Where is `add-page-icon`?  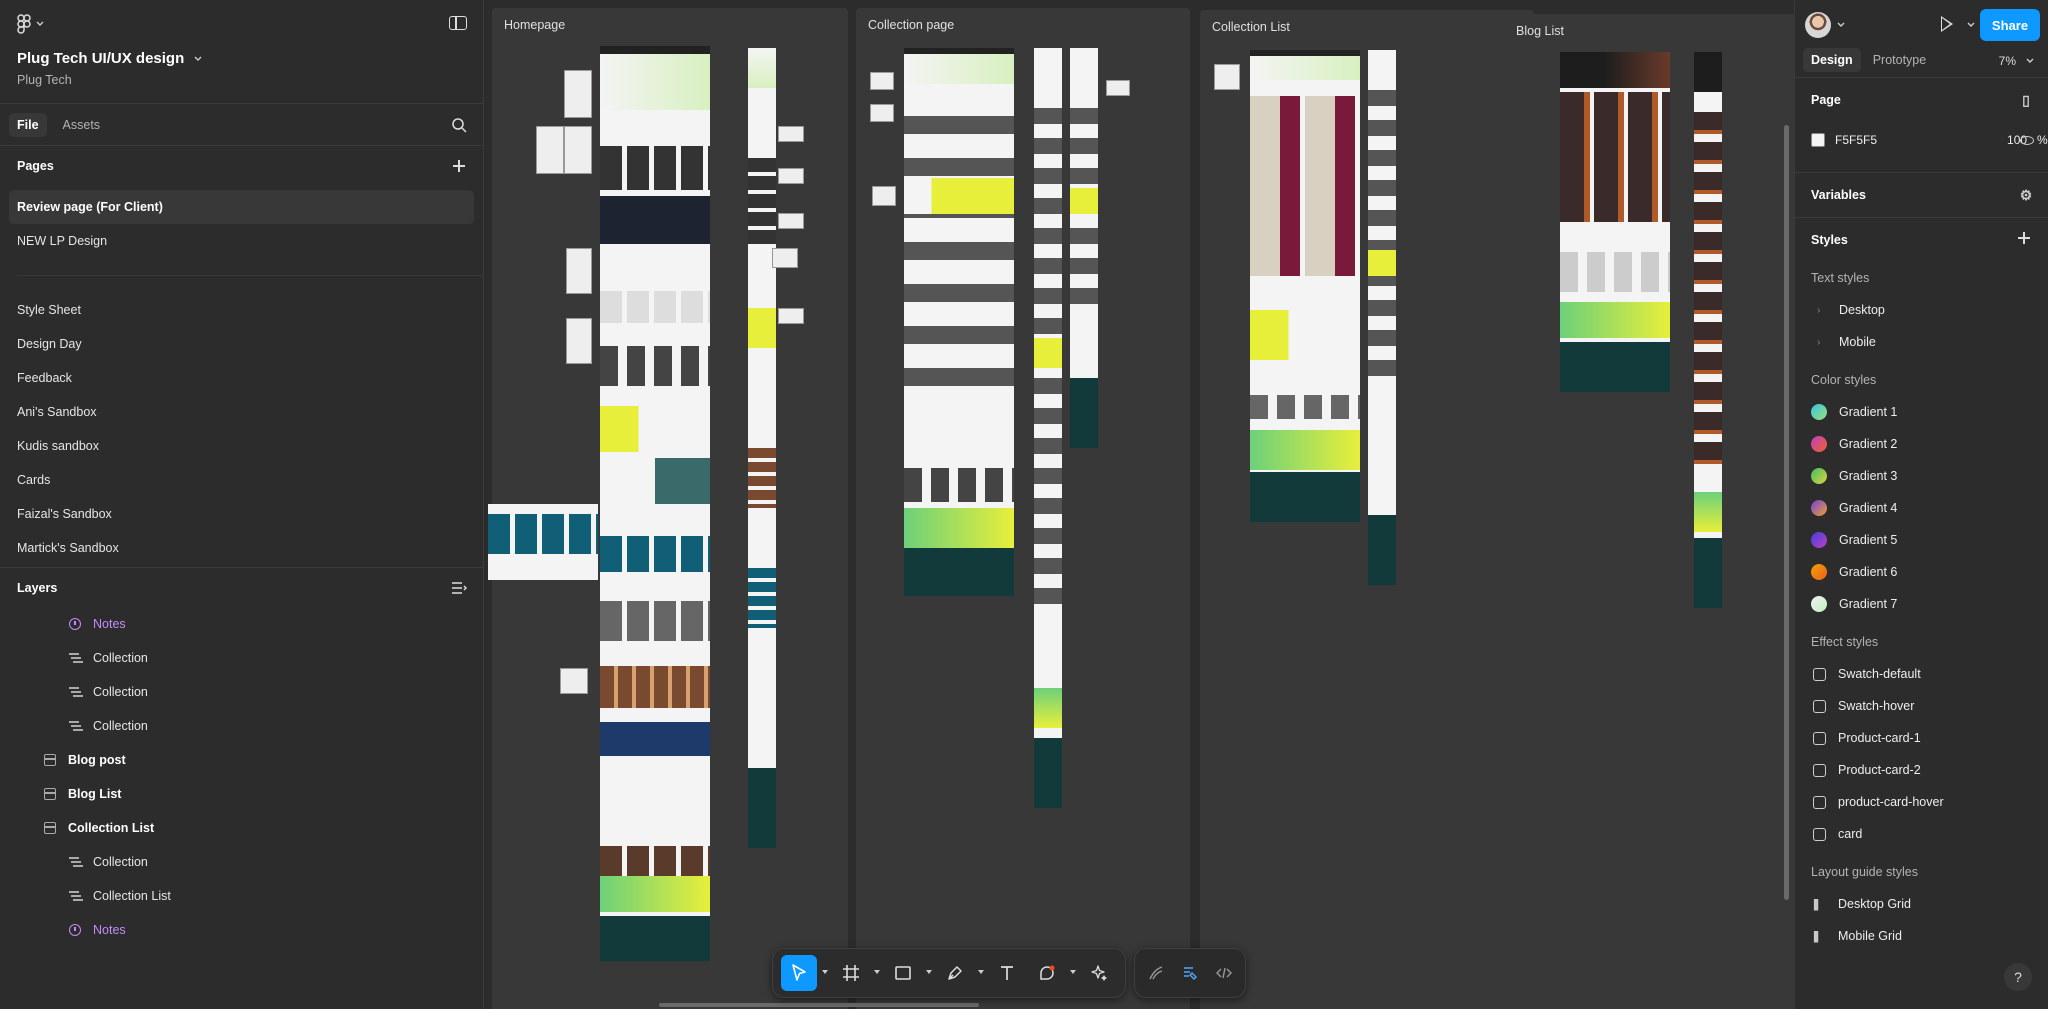 add-page-icon is located at coordinates (459, 166).